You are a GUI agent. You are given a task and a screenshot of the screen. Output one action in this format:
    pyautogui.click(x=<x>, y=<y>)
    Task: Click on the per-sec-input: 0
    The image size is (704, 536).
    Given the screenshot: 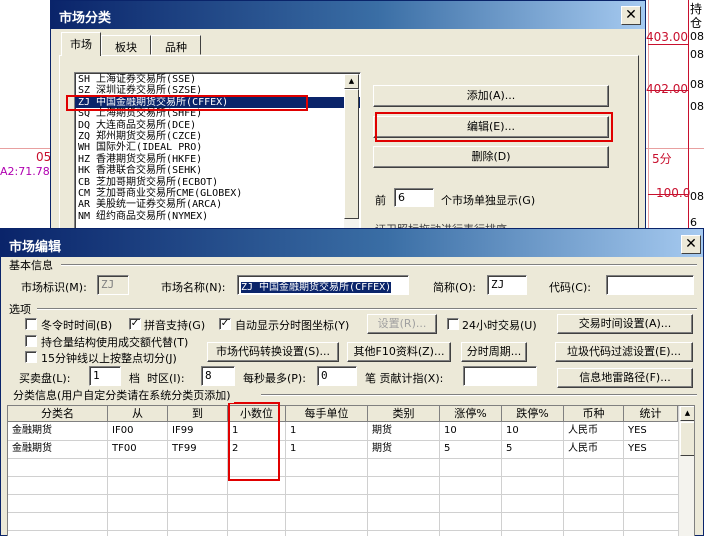 What is the action you would take?
    pyautogui.click(x=337, y=376)
    